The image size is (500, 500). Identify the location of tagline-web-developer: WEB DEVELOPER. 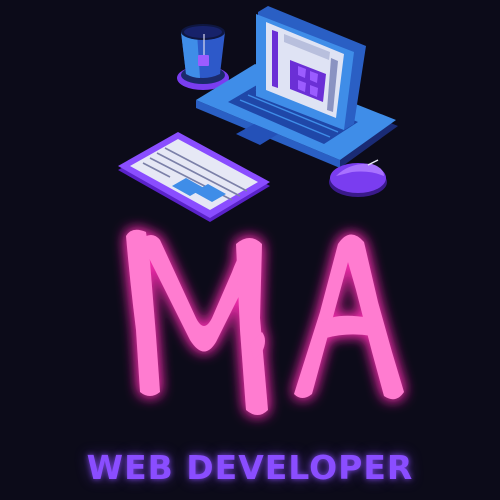
(250, 467).